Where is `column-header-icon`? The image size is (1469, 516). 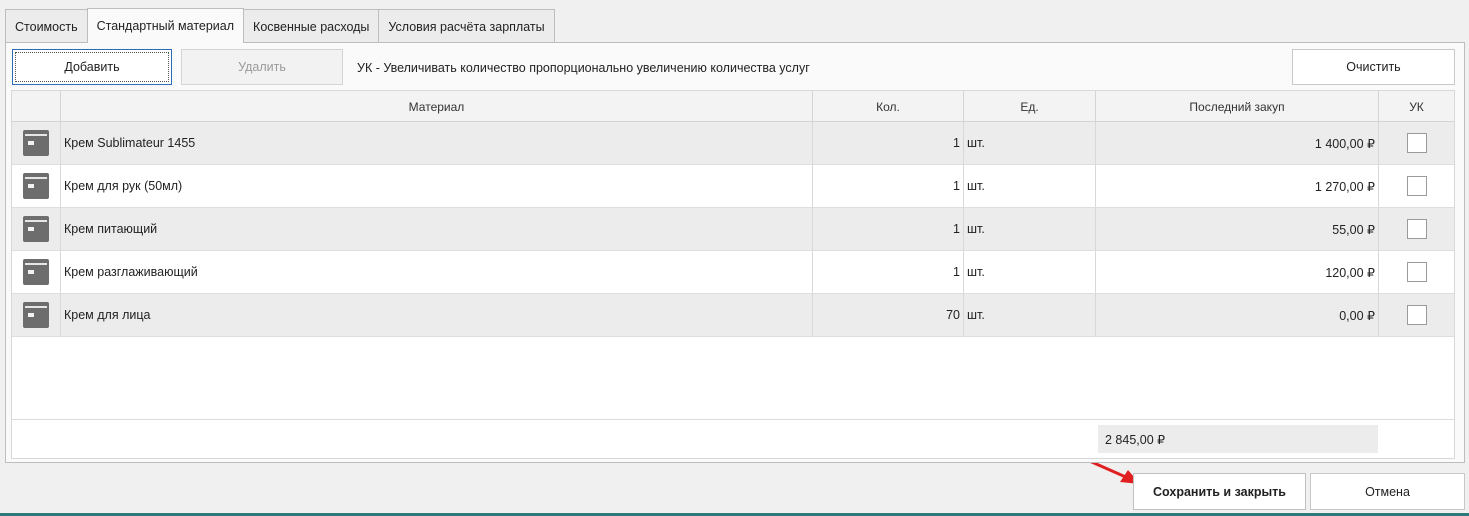
column-header-icon is located at coordinates (36, 106).